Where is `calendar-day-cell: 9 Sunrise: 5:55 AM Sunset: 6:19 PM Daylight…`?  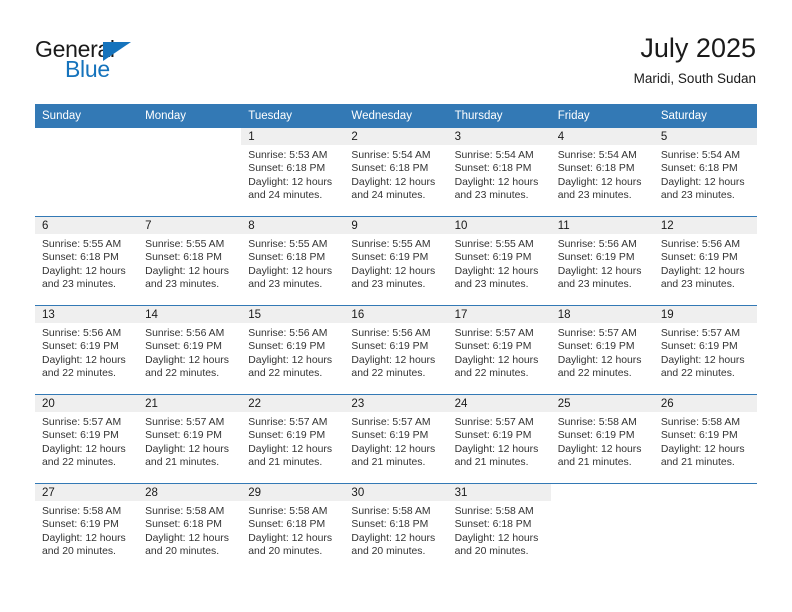
calendar-day-cell: 9 Sunrise: 5:55 AM Sunset: 6:19 PM Daylight… is located at coordinates (396, 261).